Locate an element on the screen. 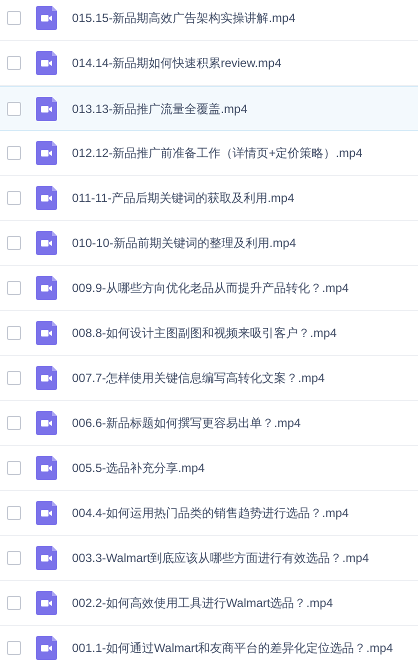 The image size is (418, 670). file-name: 014.14-新品期如何快速积累review.mp4 is located at coordinates (177, 63).